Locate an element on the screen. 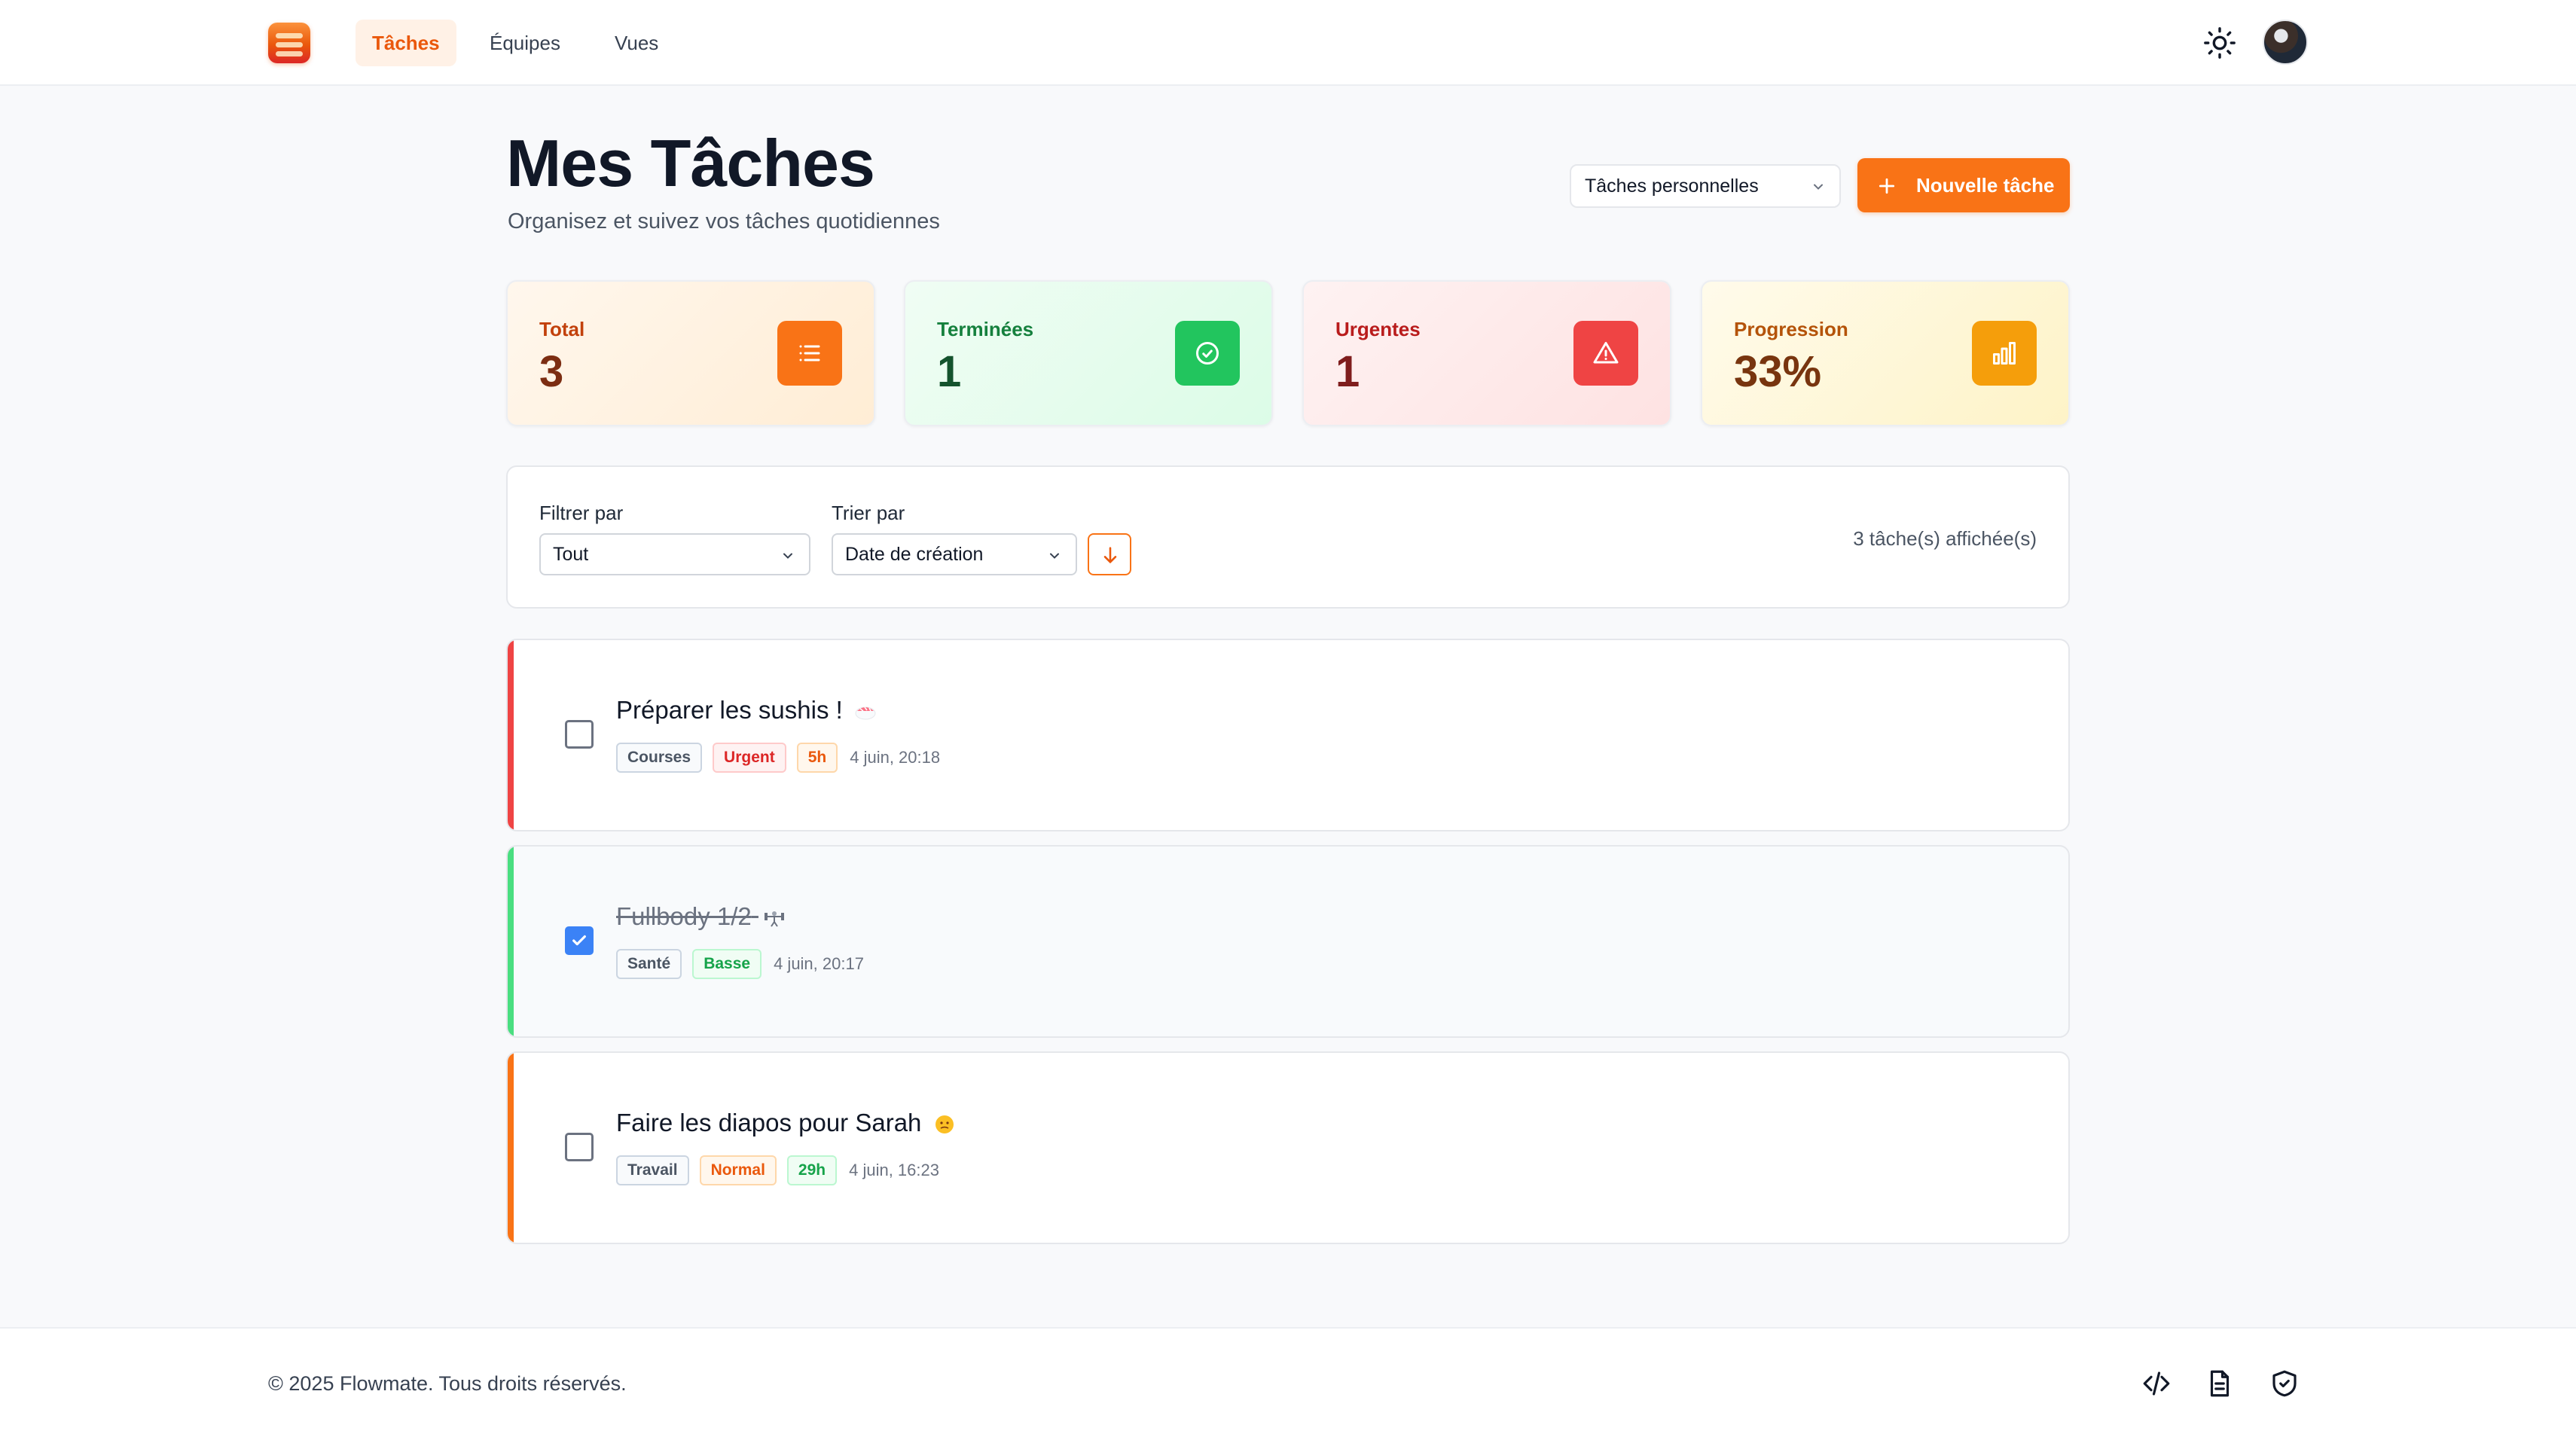  stat-card-progress: Progression 33% is located at coordinates (1886, 353).